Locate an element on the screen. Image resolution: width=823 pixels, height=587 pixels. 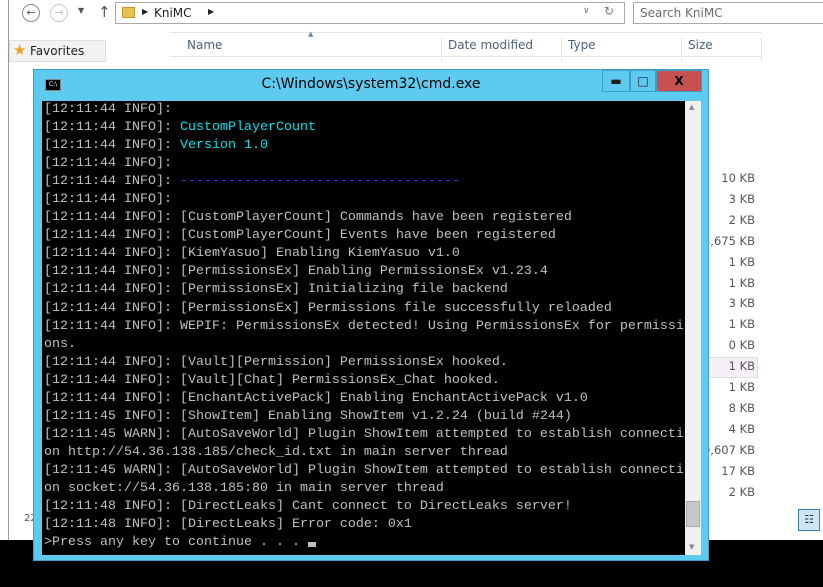
console-highlight: ----------------------------------- is located at coordinates (319, 182).